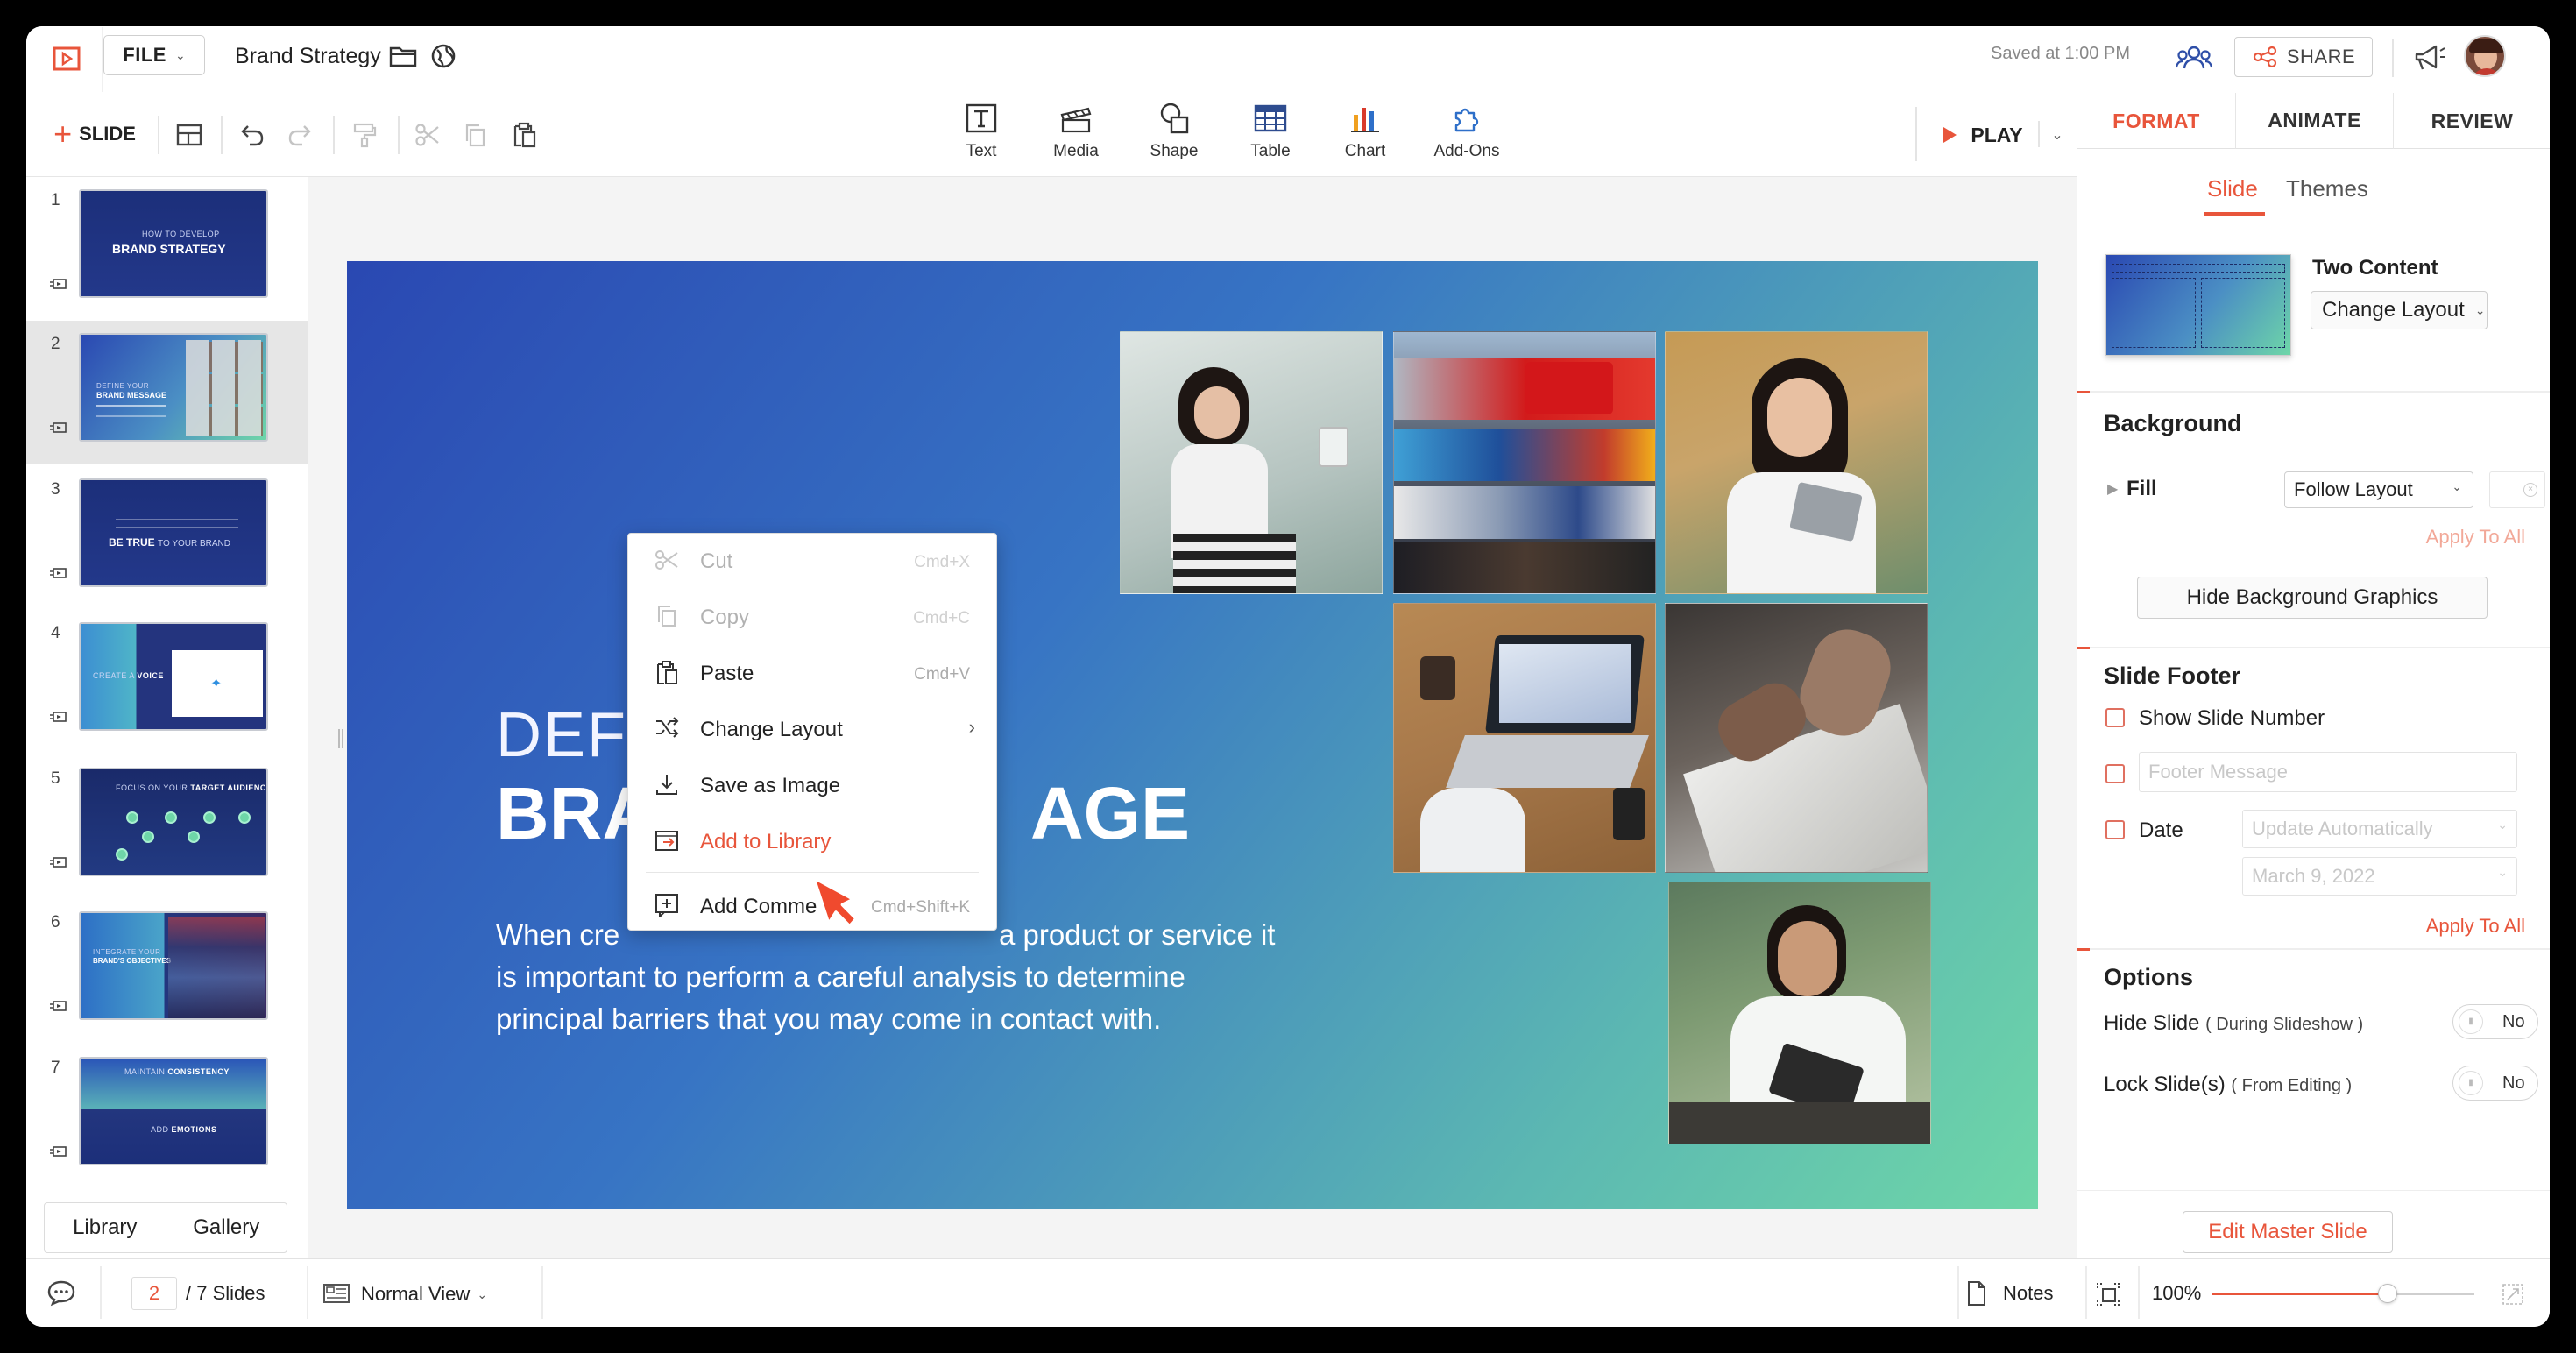  I want to click on slide-thumbnail-4: 4 CREATE A VOICE ✦, so click(167, 682).